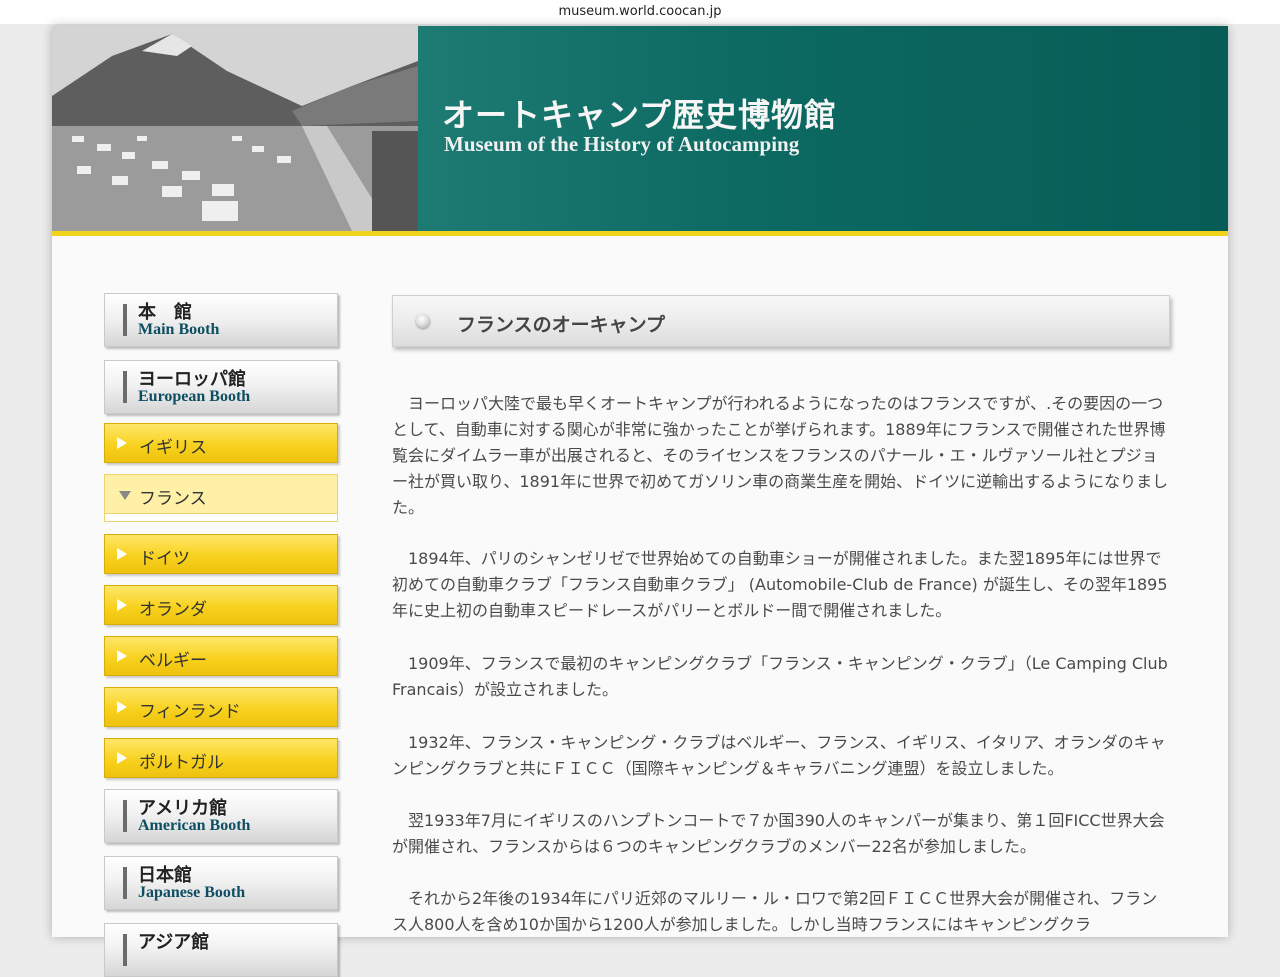  Describe the element at coordinates (181, 763) in the screenshot. I see `nav-country-label: ポルトガル` at that location.